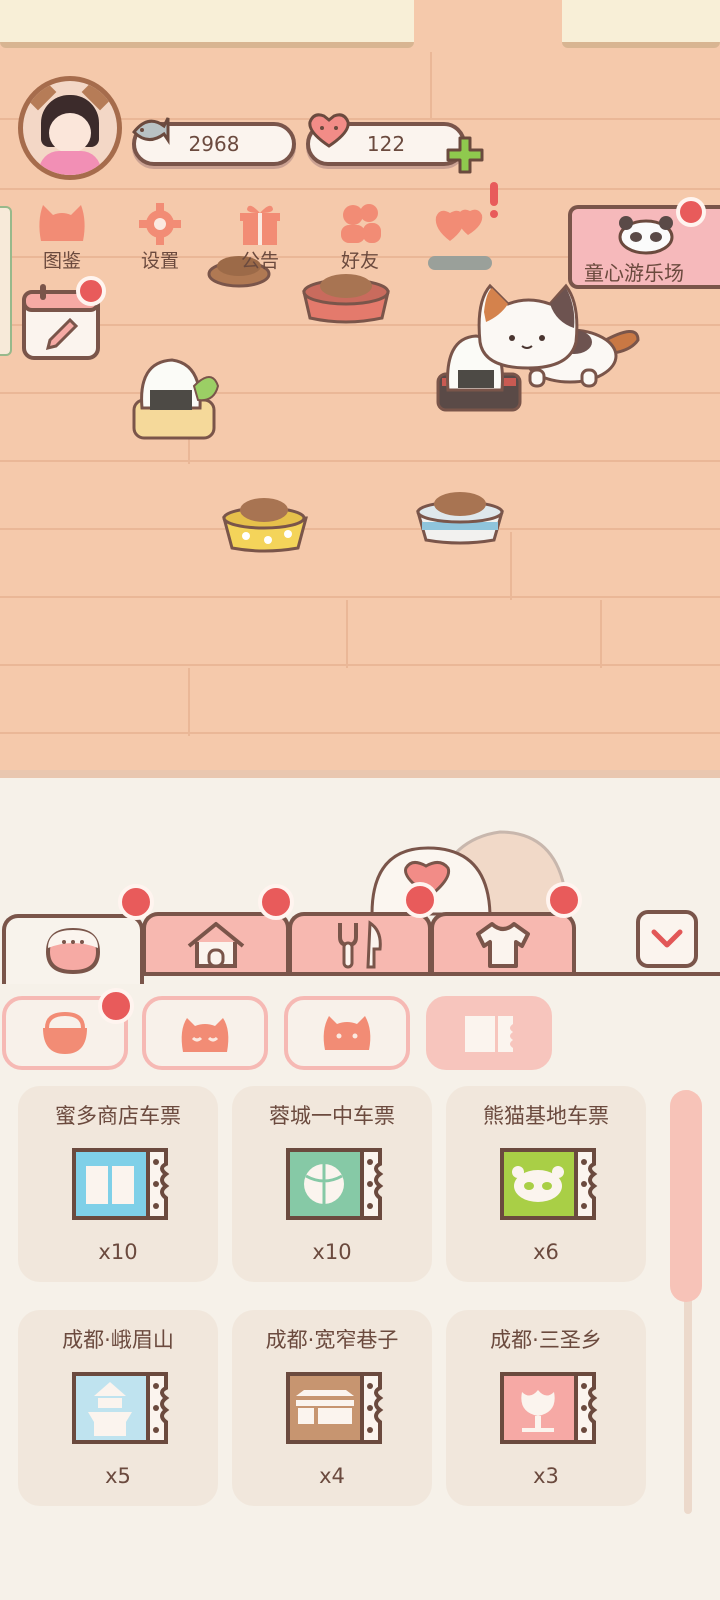  I want to click on avatar-face, so click(70, 133).